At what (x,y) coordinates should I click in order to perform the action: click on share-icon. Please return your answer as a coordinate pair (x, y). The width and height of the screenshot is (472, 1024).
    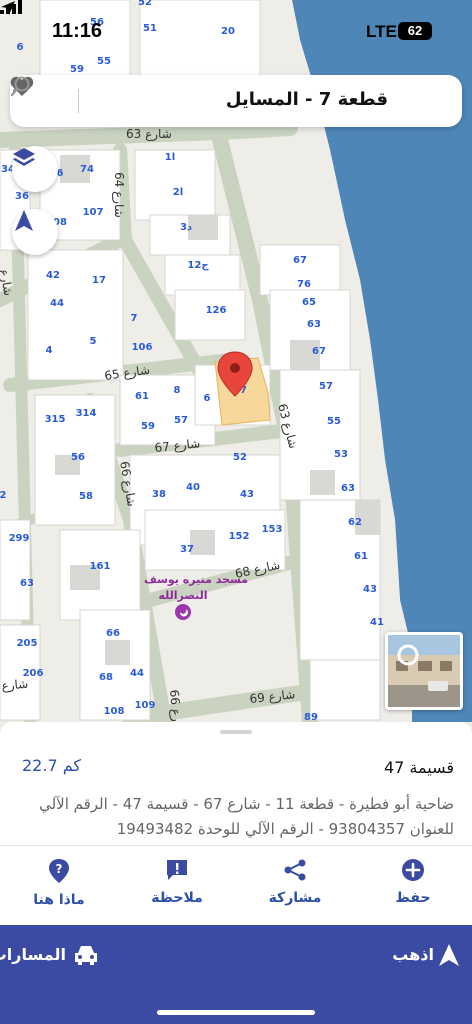
    Looking at the image, I should click on (295, 870).